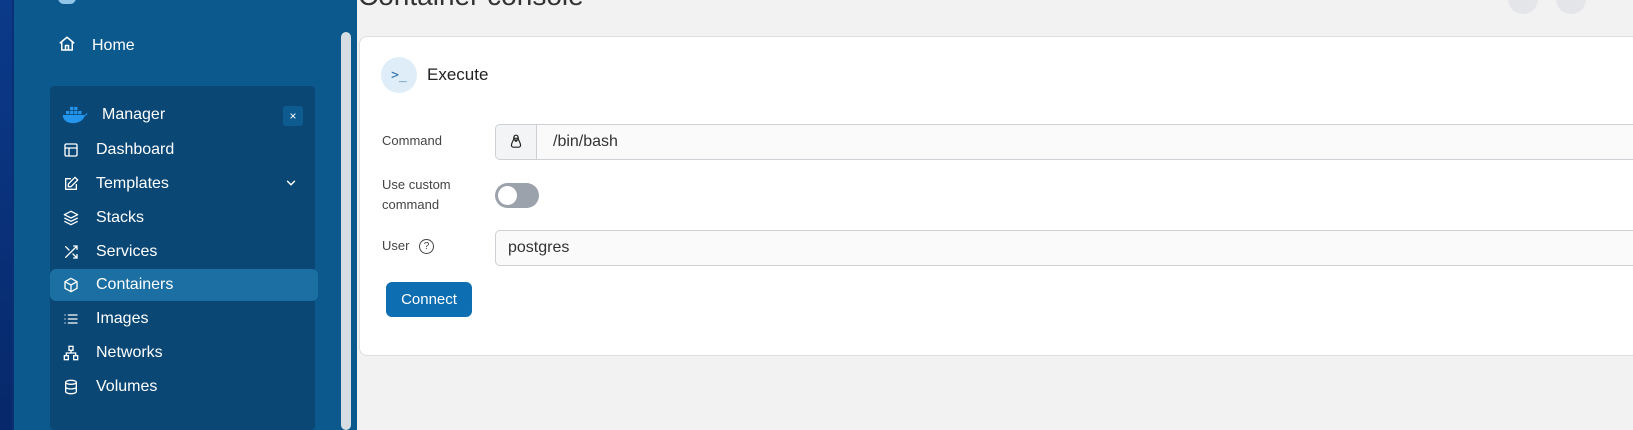 The image size is (1633, 430). What do you see at coordinates (67, 2) in the screenshot?
I see `portainer-logo` at bounding box center [67, 2].